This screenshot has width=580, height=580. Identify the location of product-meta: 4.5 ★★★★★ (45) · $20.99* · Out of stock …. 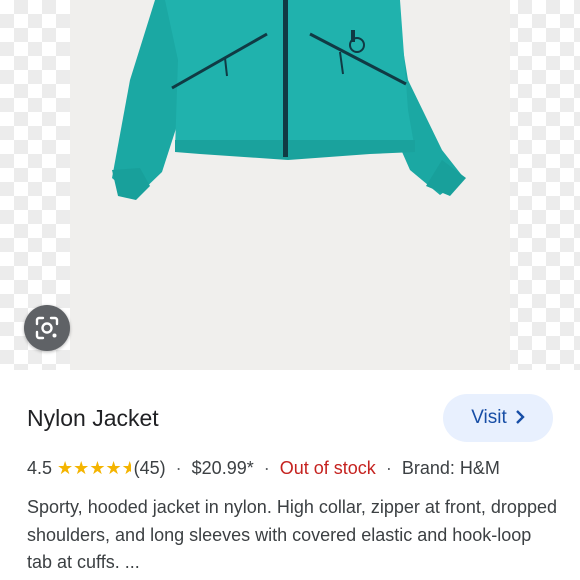
(263, 468).